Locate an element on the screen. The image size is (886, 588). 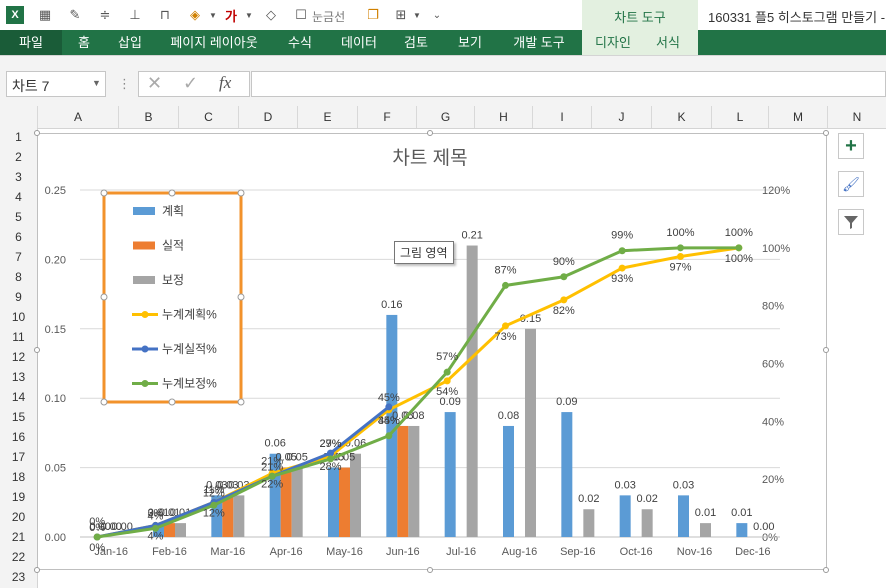
bar-data-label: 0.06 is located at coordinates (274, 444).